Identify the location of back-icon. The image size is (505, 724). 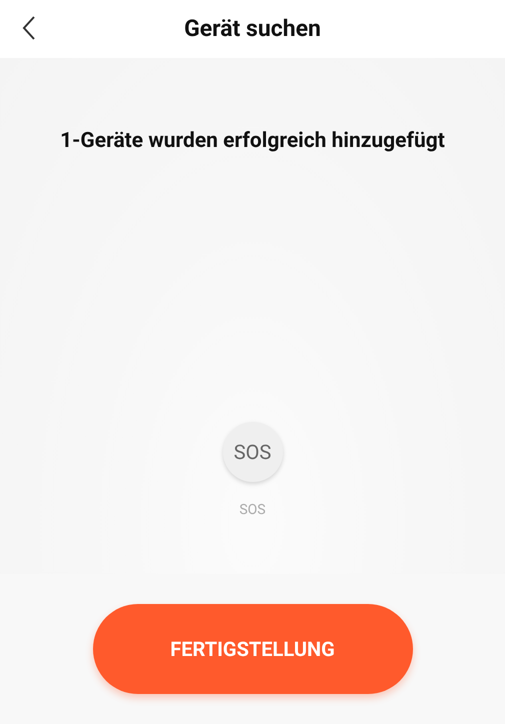
(29, 28).